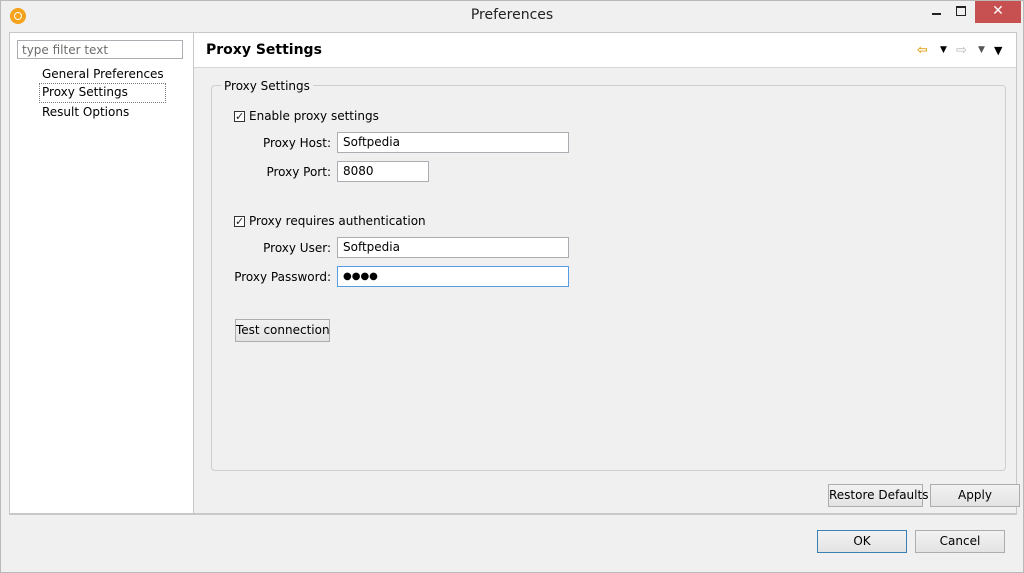  Describe the element at coordinates (282, 277) in the screenshot. I see `proxy-password-label: Proxy Password:` at that location.